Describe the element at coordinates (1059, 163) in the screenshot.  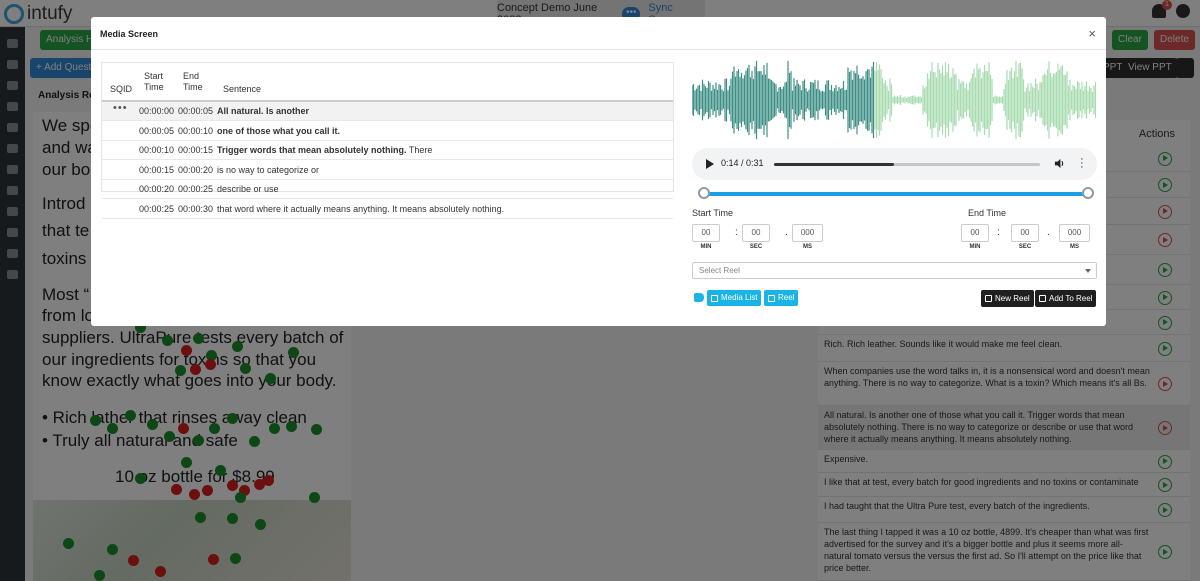
I see `volume-icon` at that location.